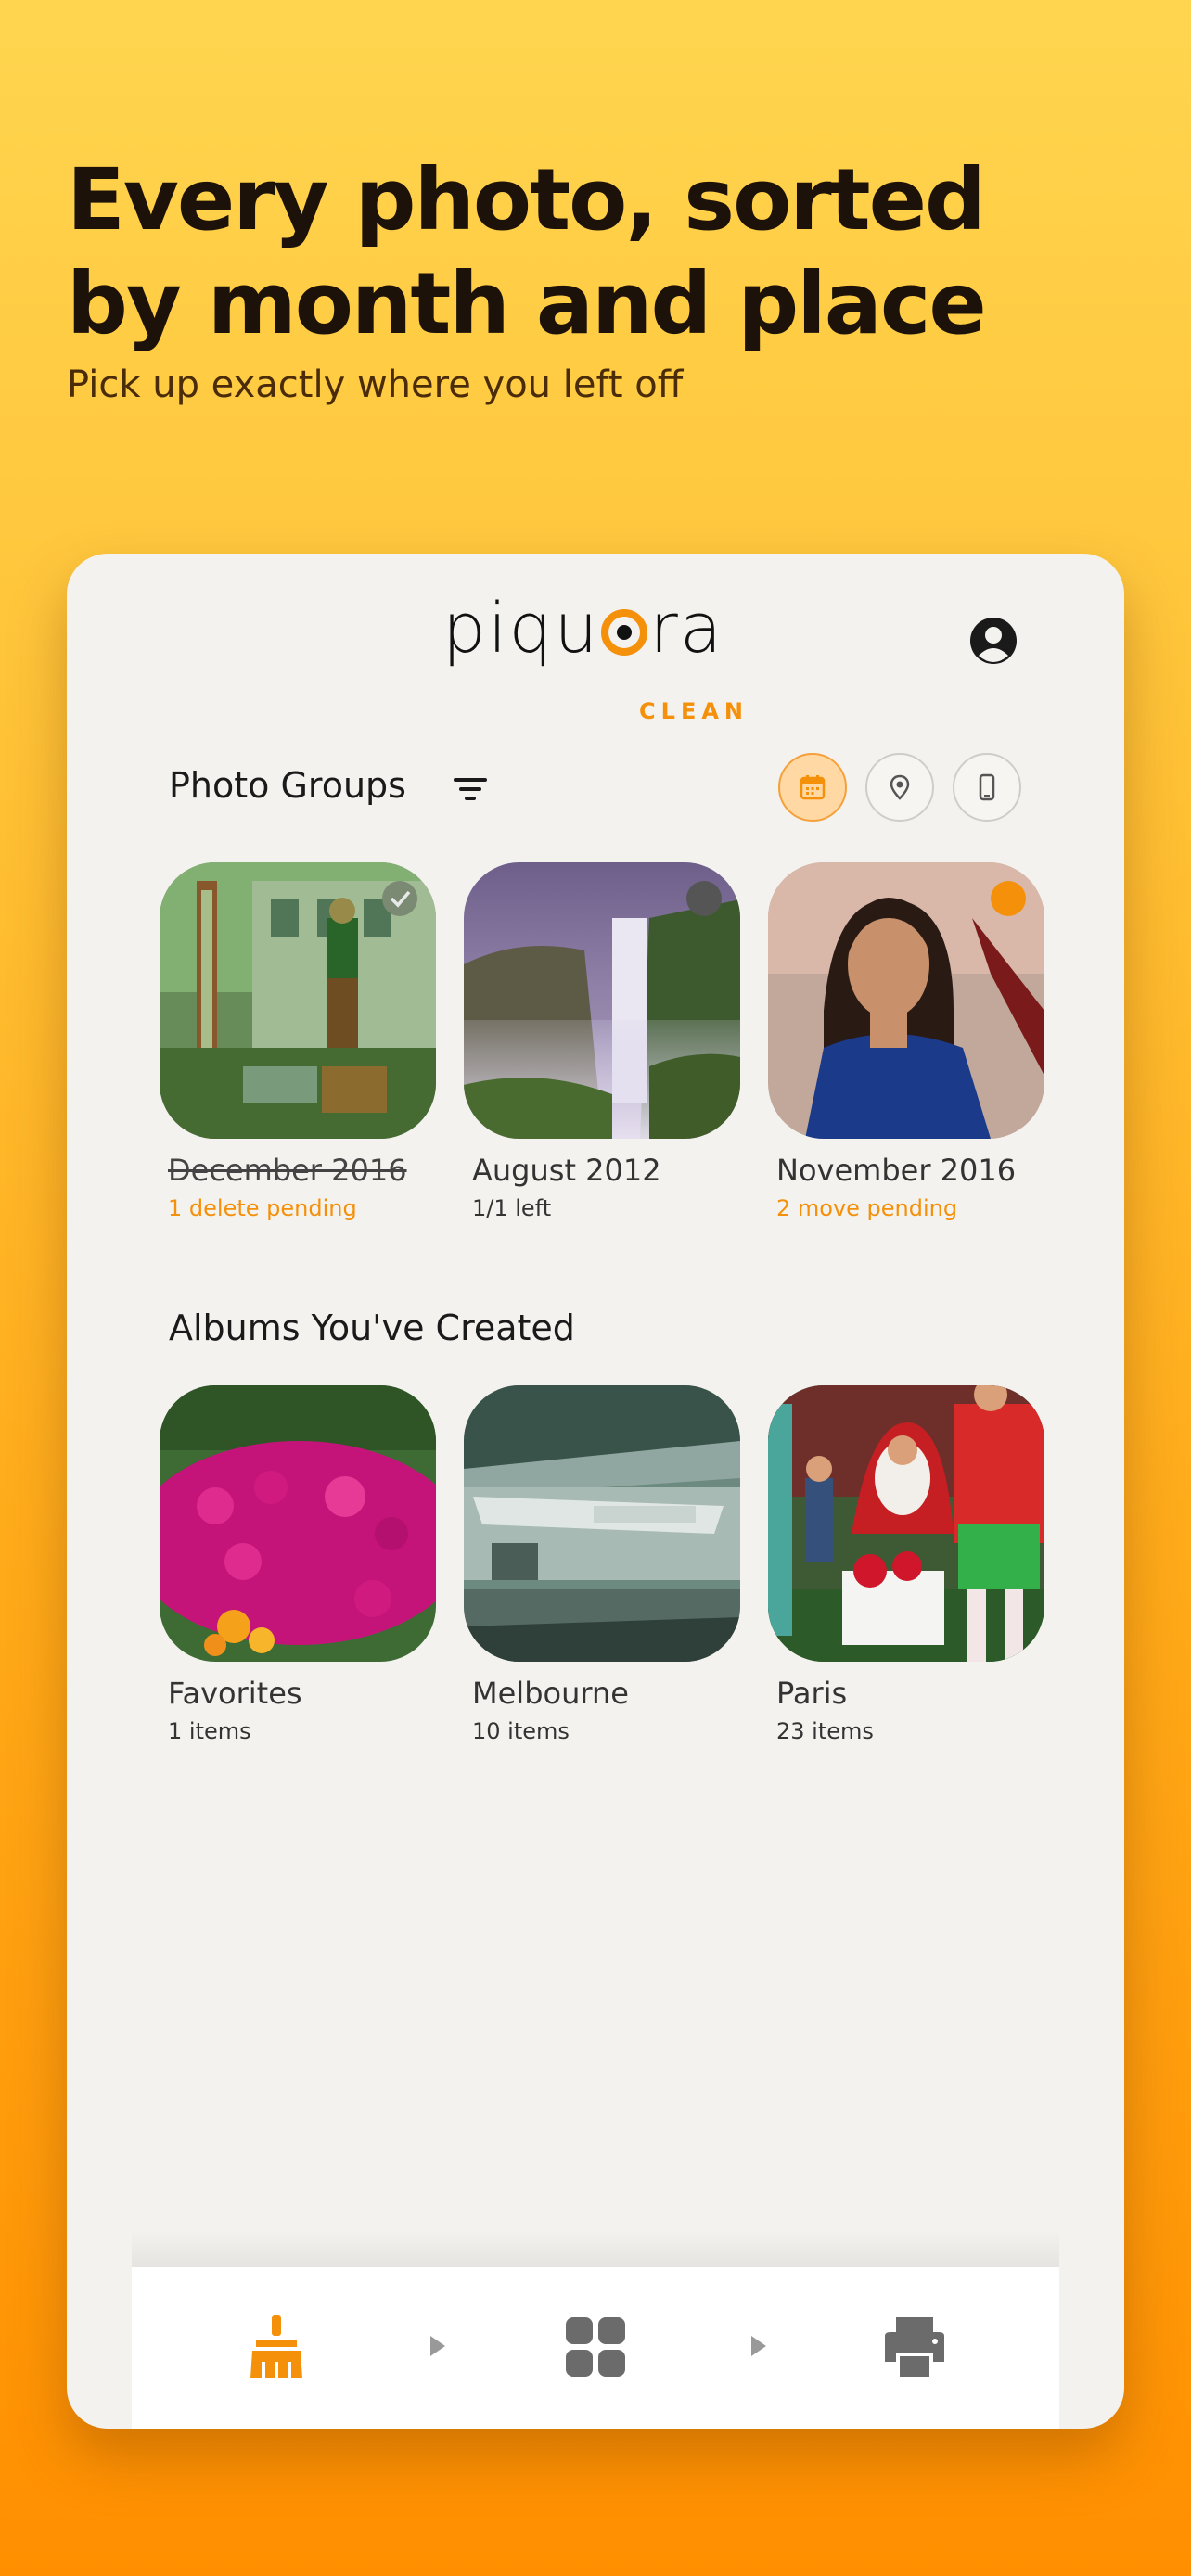 Image resolution: width=1191 pixels, height=2576 pixels. Describe the element at coordinates (526, 199) in the screenshot. I see `headline-line-1: Every photo, sorted` at that location.